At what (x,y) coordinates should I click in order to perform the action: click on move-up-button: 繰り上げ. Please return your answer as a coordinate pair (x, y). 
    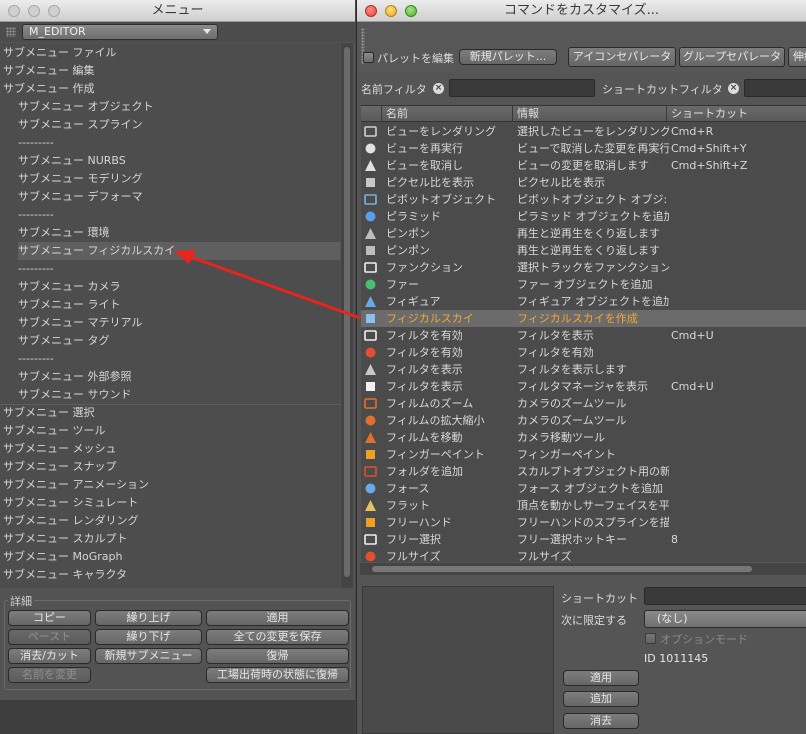
    Looking at the image, I should click on (148, 618).